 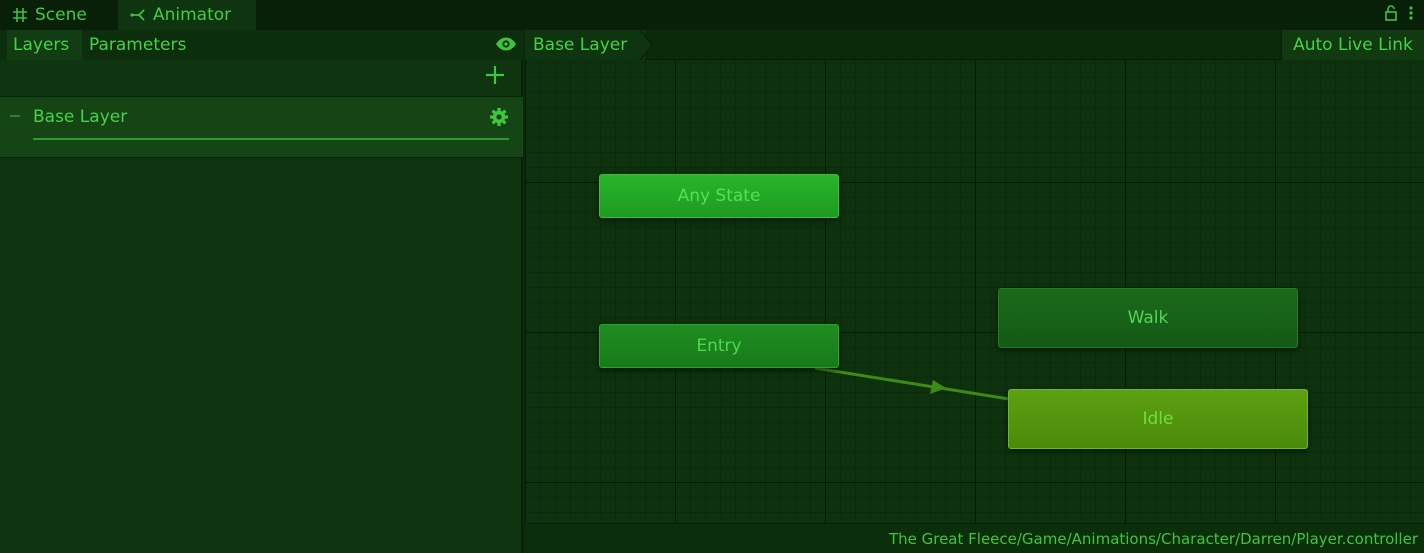 I want to click on state-any-state-label: Any State, so click(x=719, y=196).